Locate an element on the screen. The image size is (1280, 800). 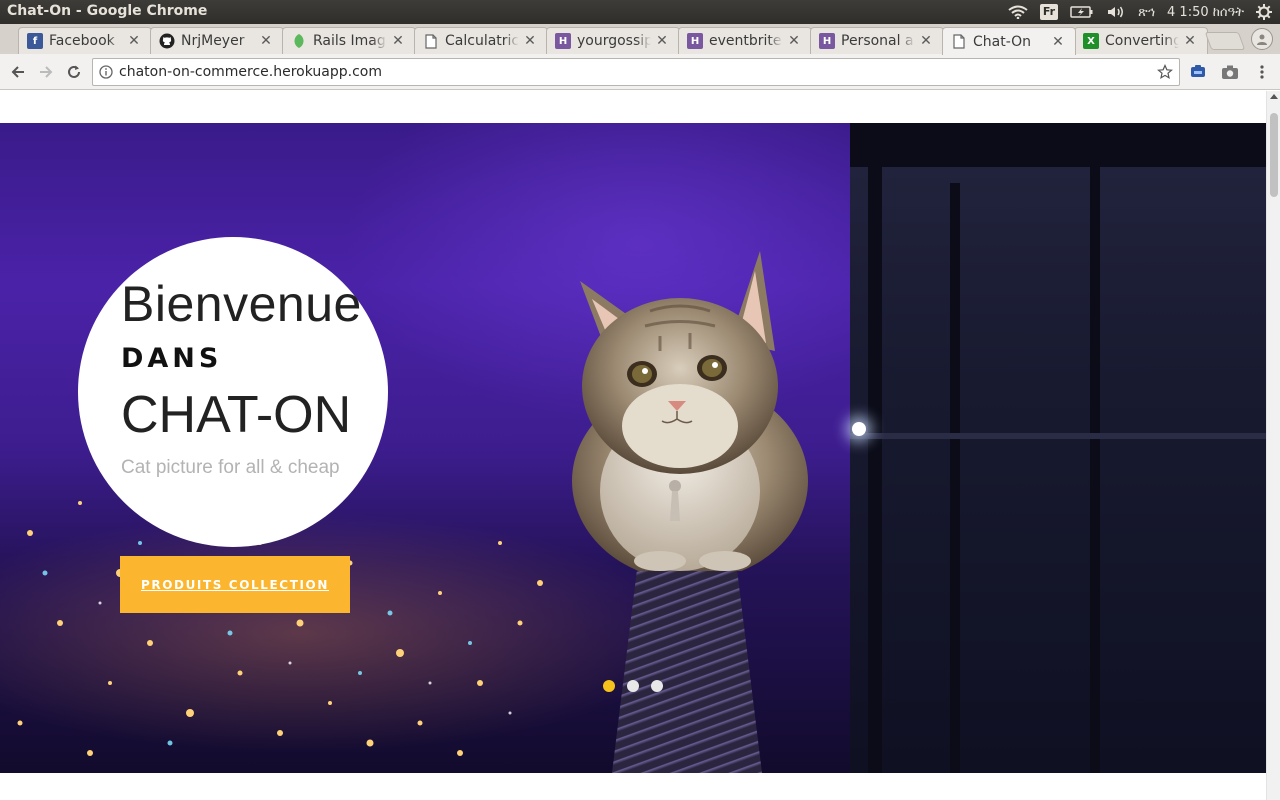
wifi-icon is located at coordinates (1018, 12).